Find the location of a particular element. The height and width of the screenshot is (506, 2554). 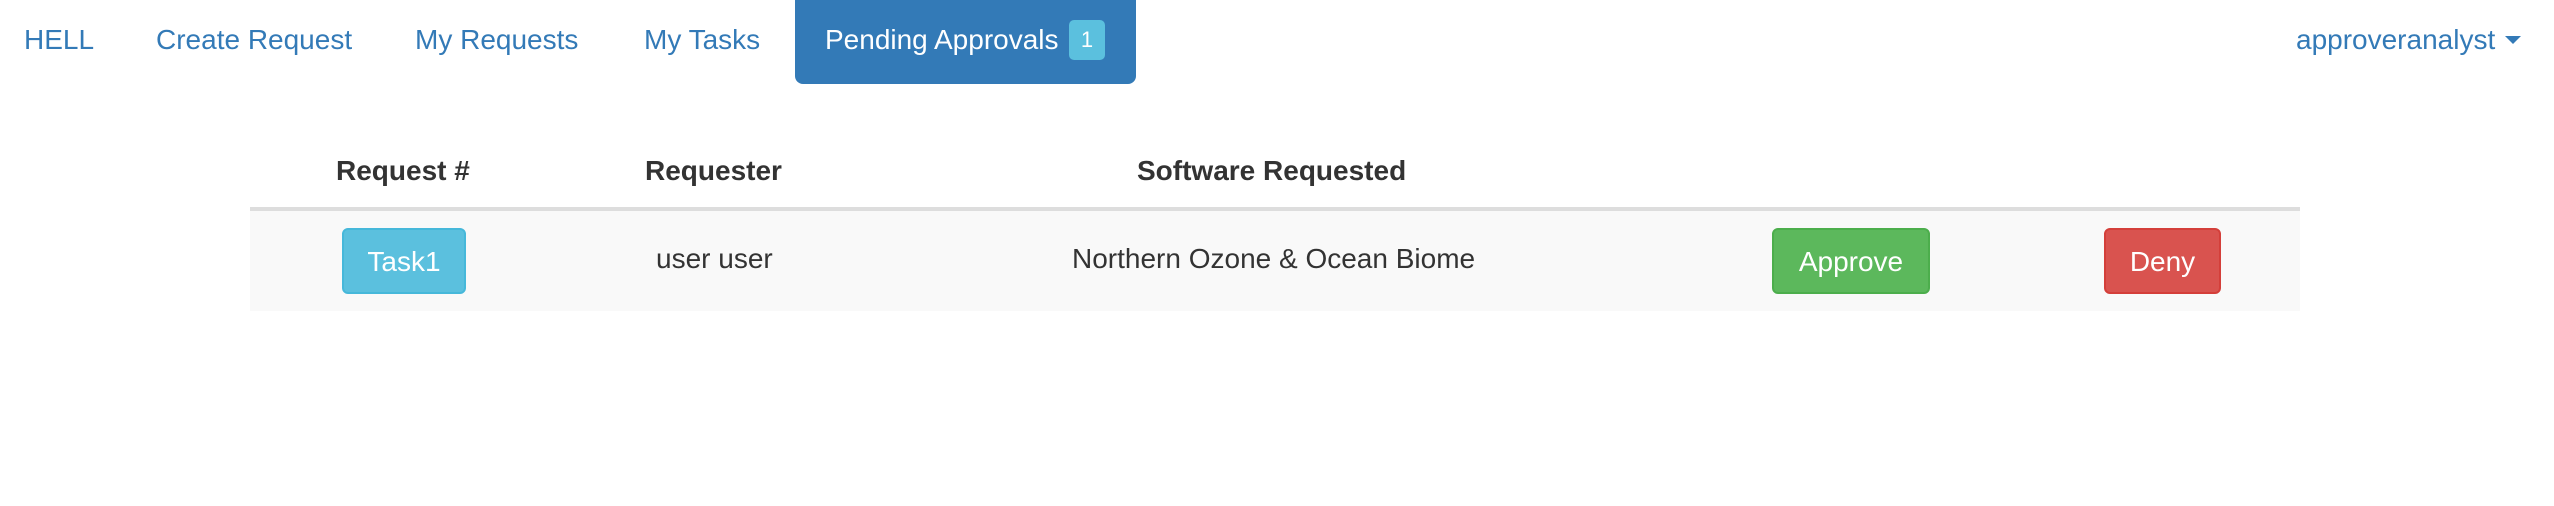

brand-link: HELL is located at coordinates (59, 42).